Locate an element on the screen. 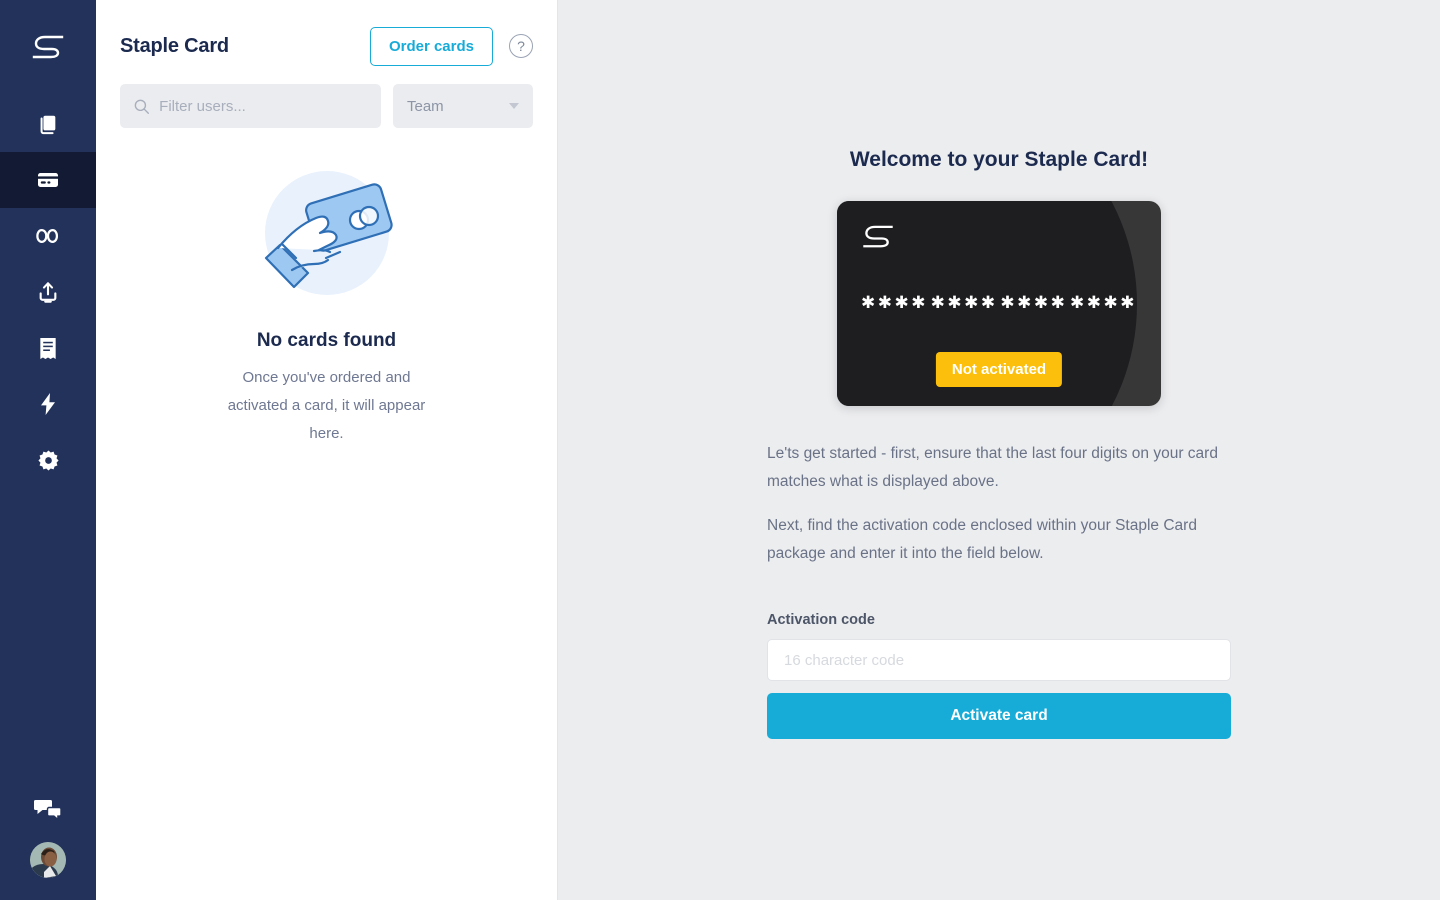  page-title: Staple Card is located at coordinates (174, 45).